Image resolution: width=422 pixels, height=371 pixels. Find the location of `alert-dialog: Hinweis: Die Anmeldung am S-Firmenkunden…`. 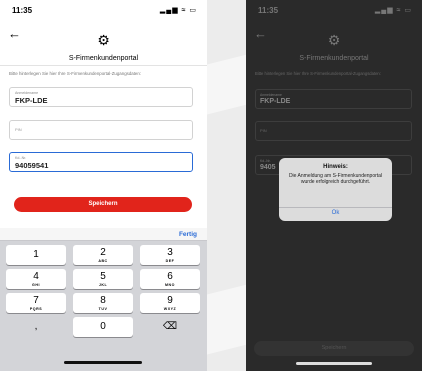

alert-dialog: Hinweis: Die Anmeldung am S-Firmenkunden… is located at coordinates (335, 189).